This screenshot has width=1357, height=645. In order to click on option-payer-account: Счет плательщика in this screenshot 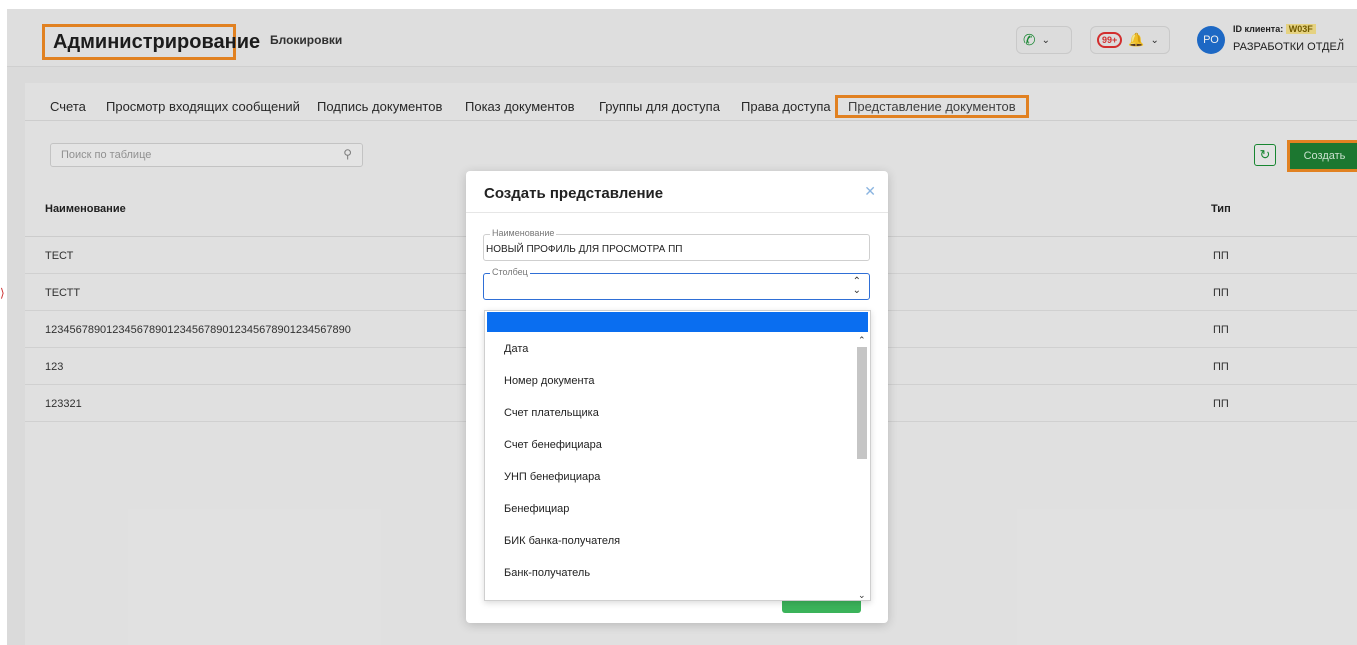, I will do `click(551, 413)`.